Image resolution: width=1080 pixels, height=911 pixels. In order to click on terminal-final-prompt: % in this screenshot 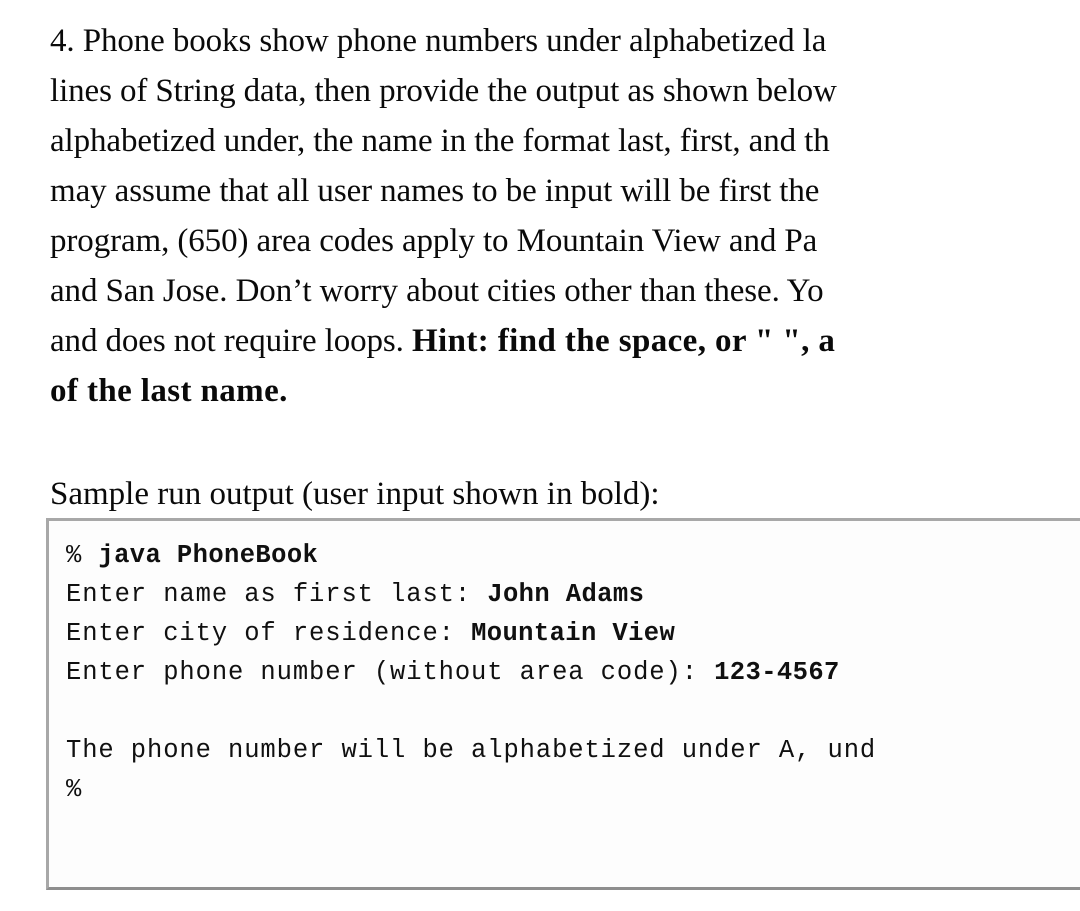, I will do `click(573, 789)`.